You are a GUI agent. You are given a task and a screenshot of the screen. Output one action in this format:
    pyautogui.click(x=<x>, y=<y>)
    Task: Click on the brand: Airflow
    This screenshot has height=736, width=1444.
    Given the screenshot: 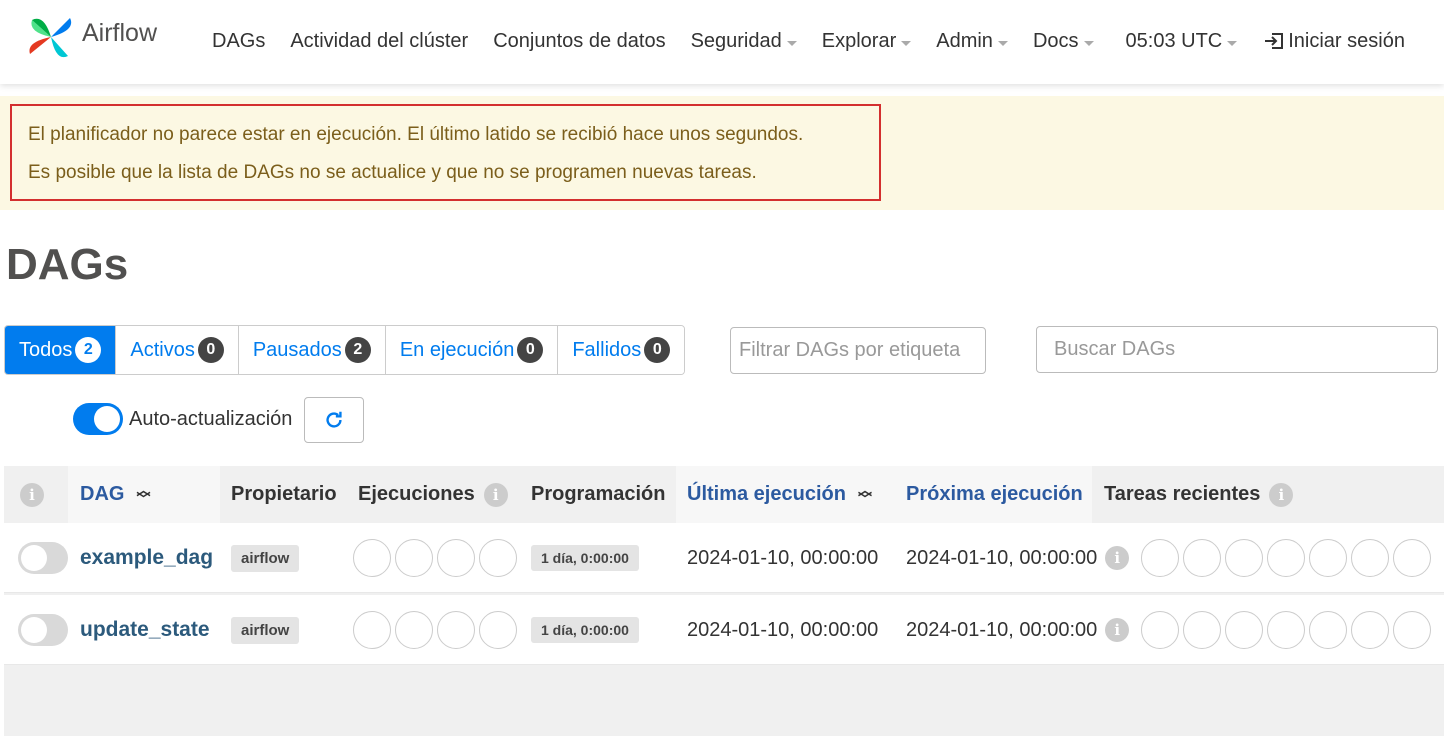 What is the action you would take?
    pyautogui.click(x=90, y=37)
    